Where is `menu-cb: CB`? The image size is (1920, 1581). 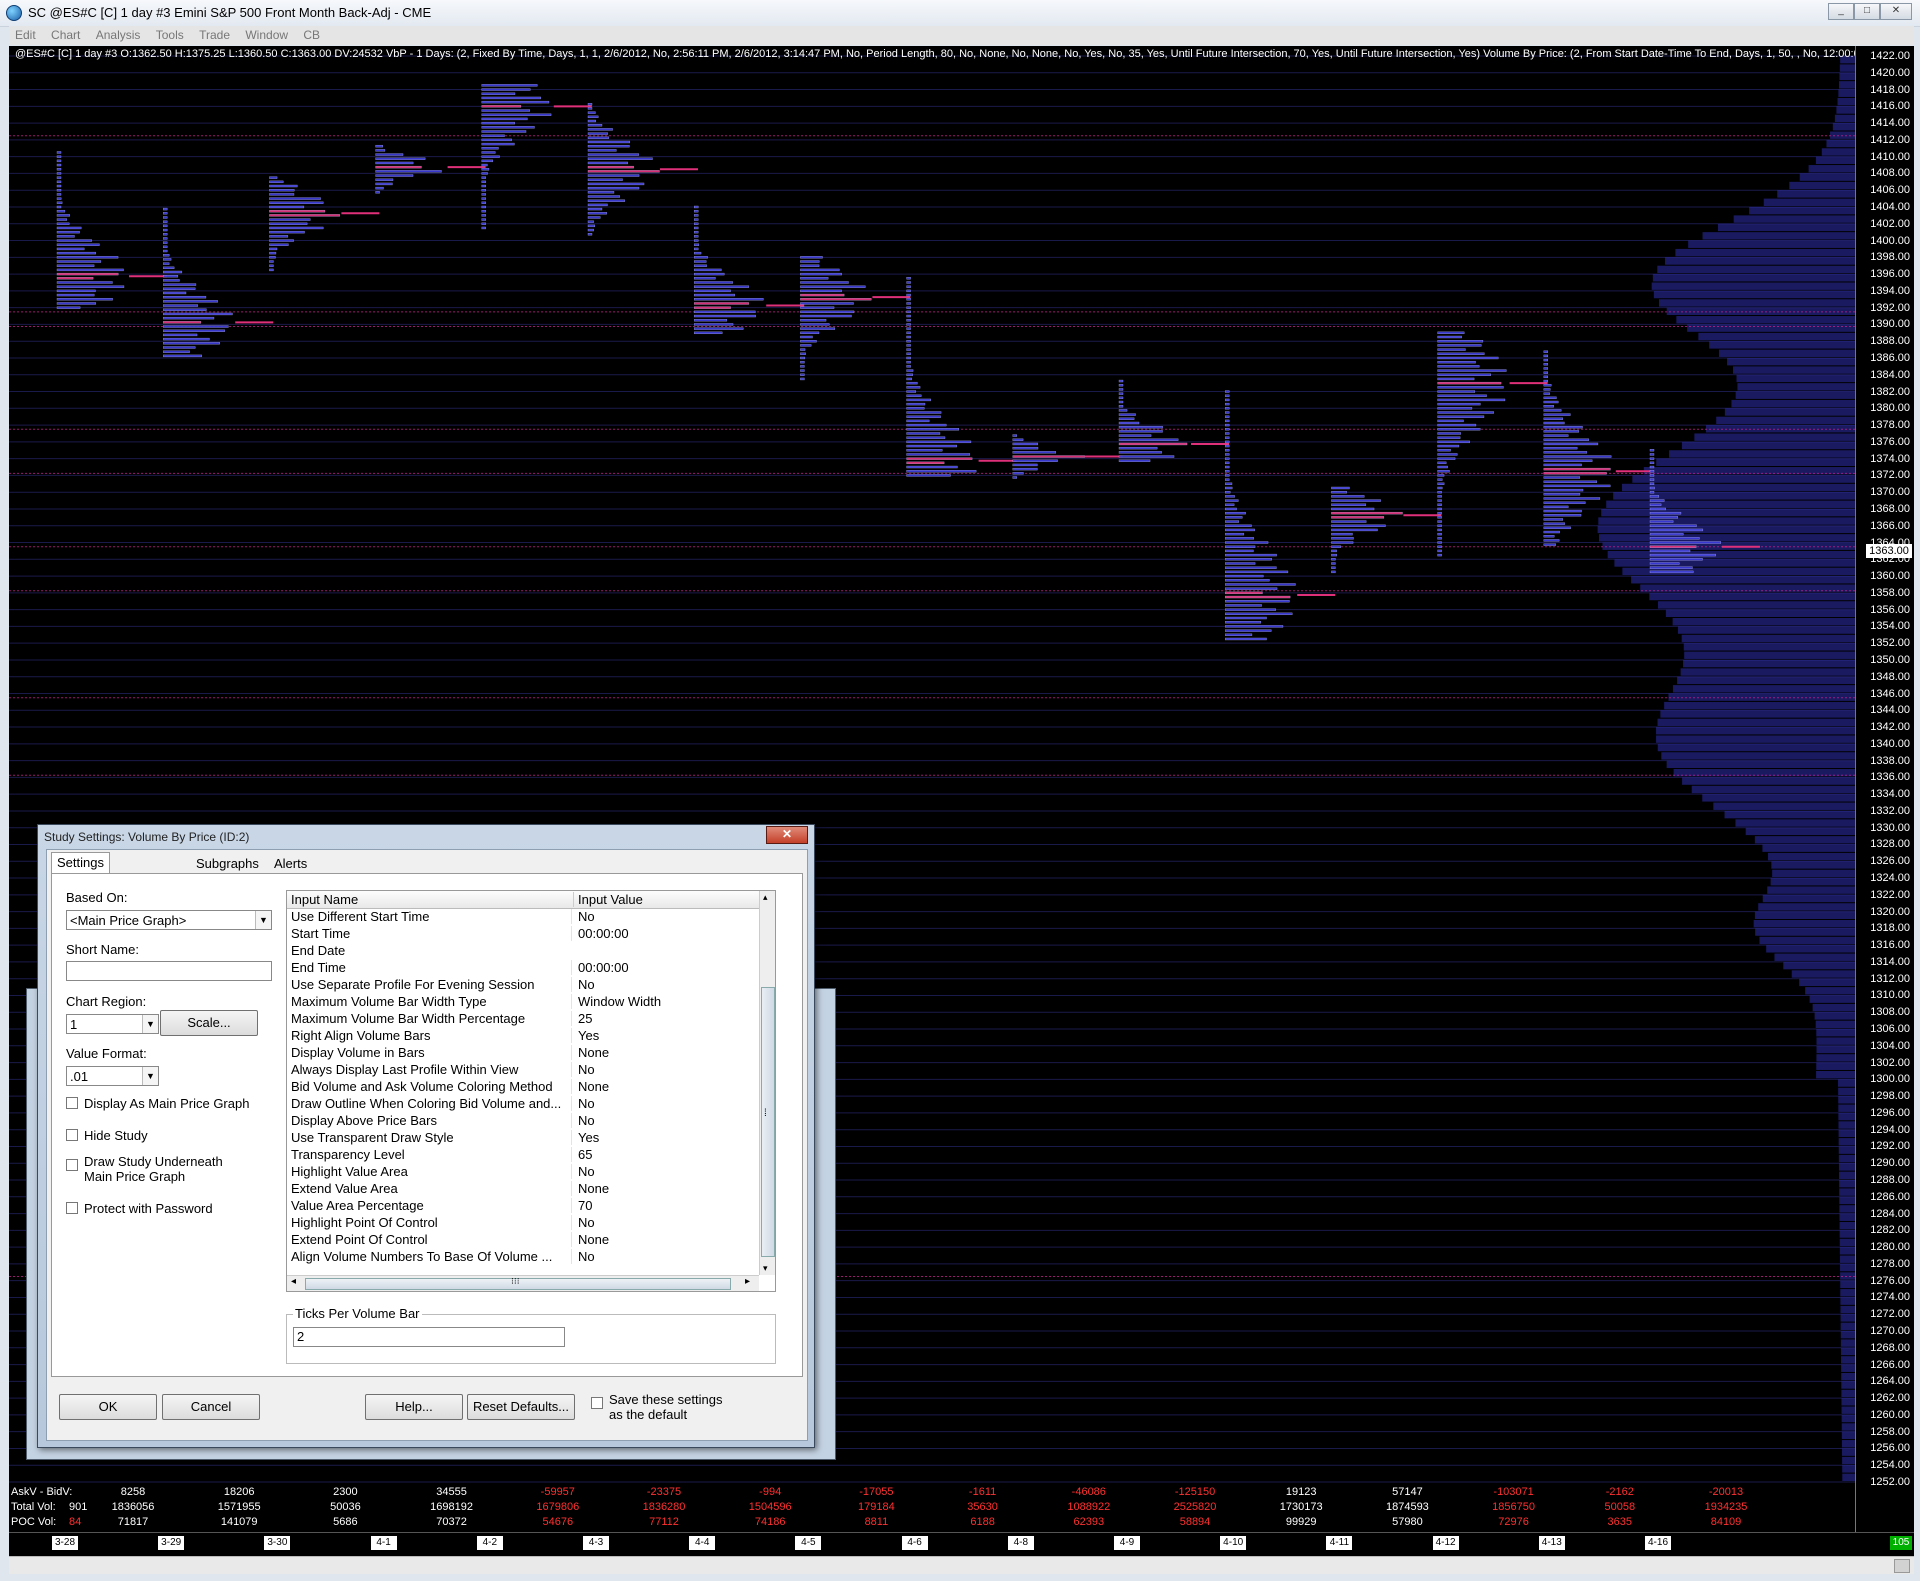
menu-cb: CB is located at coordinates (311, 34).